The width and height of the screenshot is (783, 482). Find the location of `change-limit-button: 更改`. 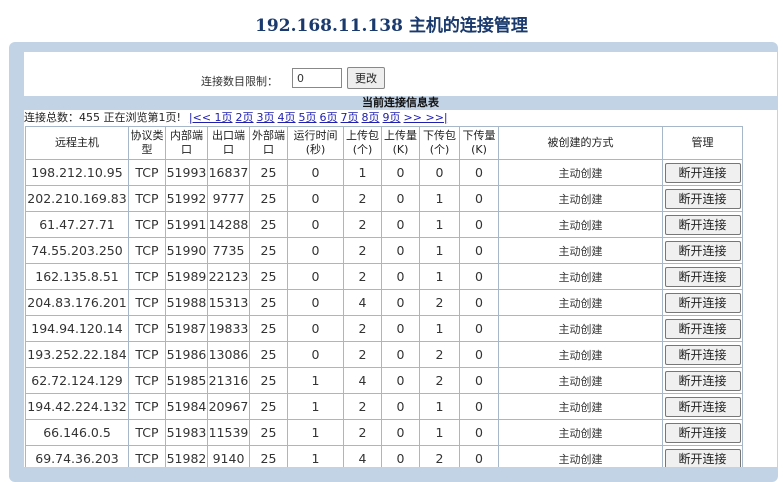

change-limit-button: 更改 is located at coordinates (366, 78).